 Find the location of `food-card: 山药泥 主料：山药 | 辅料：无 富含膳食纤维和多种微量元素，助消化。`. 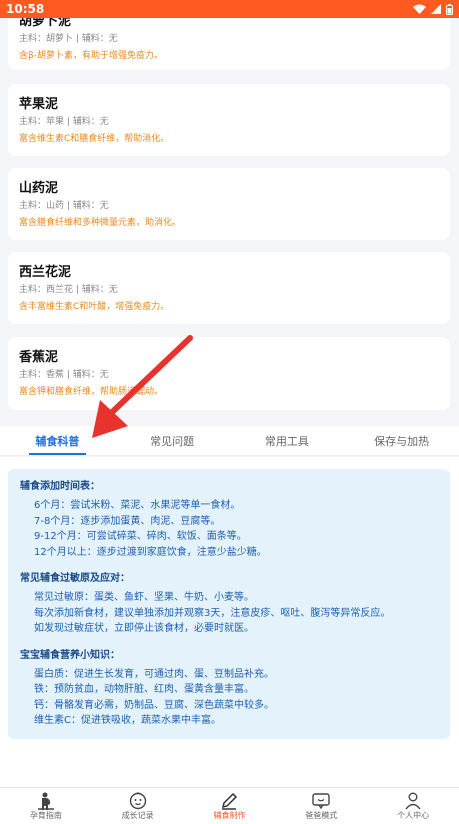

food-card: 山药泥 主料：山药 | 辅料：无 富含膳食纤维和多种微量元素，助消化。 is located at coordinates (229, 204).